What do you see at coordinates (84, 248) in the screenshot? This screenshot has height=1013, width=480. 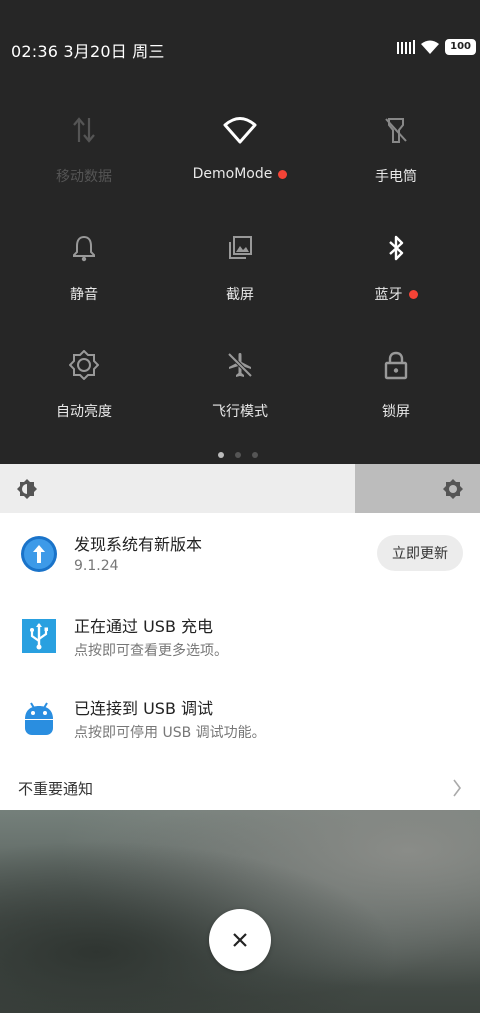 I see `bell-icon` at bounding box center [84, 248].